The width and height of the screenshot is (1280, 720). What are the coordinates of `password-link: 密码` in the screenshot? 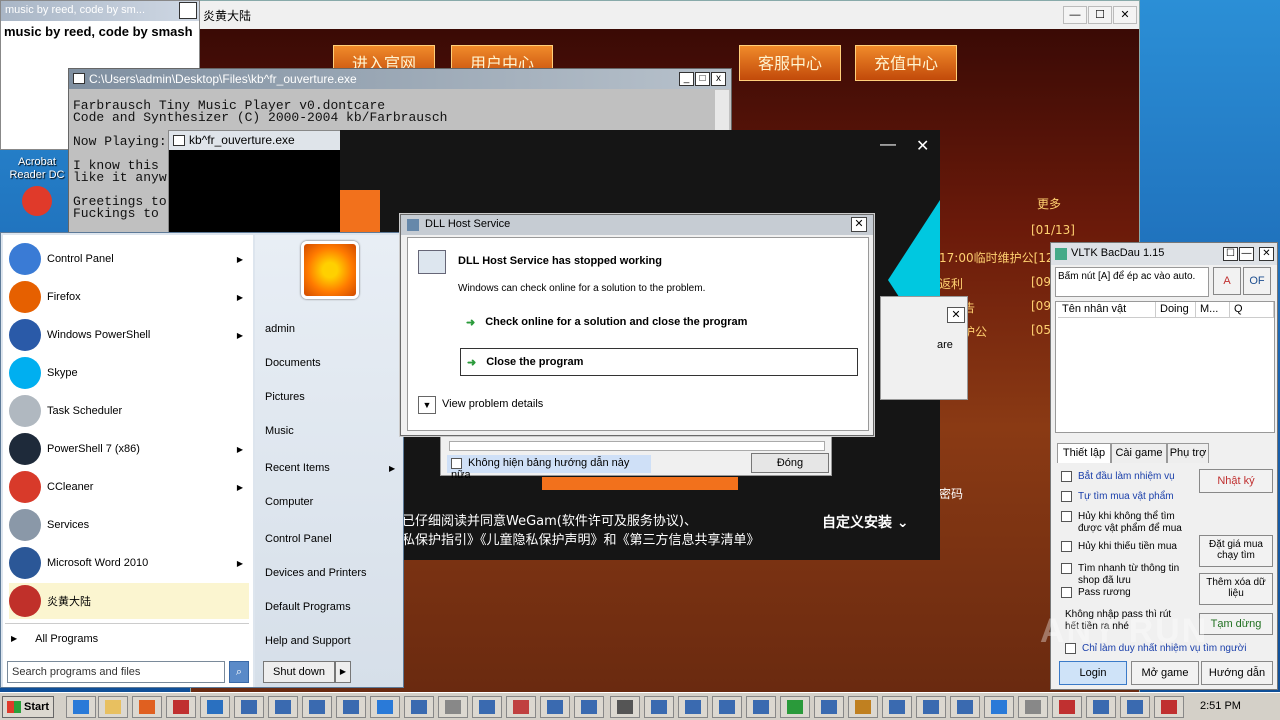 It's located at (951, 493).